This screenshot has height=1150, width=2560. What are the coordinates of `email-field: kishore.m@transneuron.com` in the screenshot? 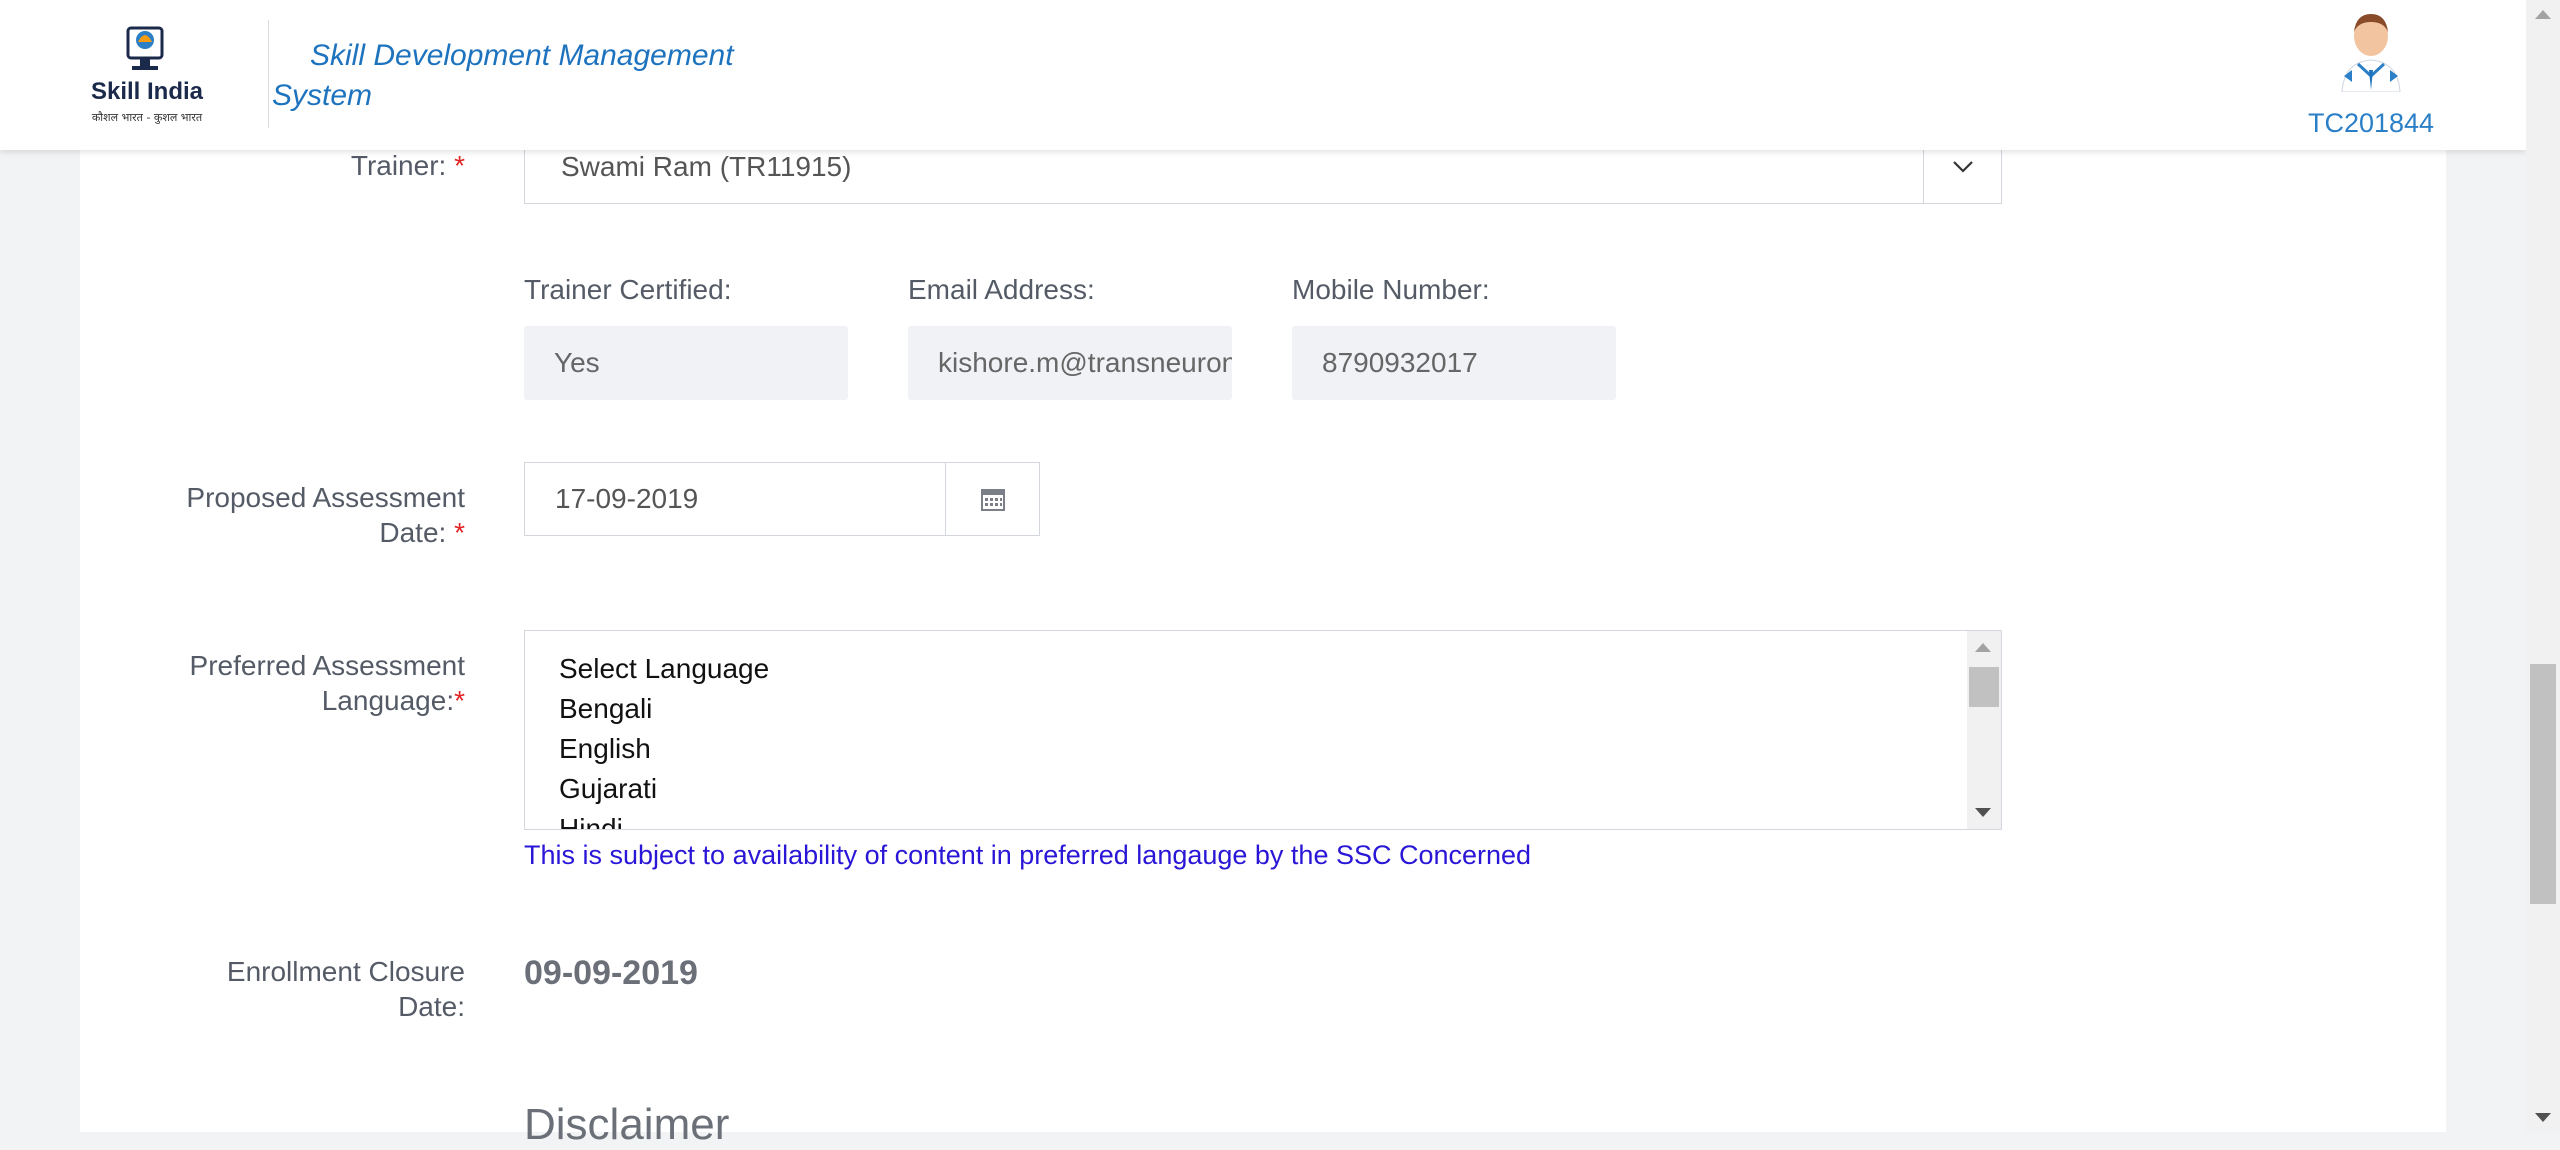 It's located at (1070, 363).